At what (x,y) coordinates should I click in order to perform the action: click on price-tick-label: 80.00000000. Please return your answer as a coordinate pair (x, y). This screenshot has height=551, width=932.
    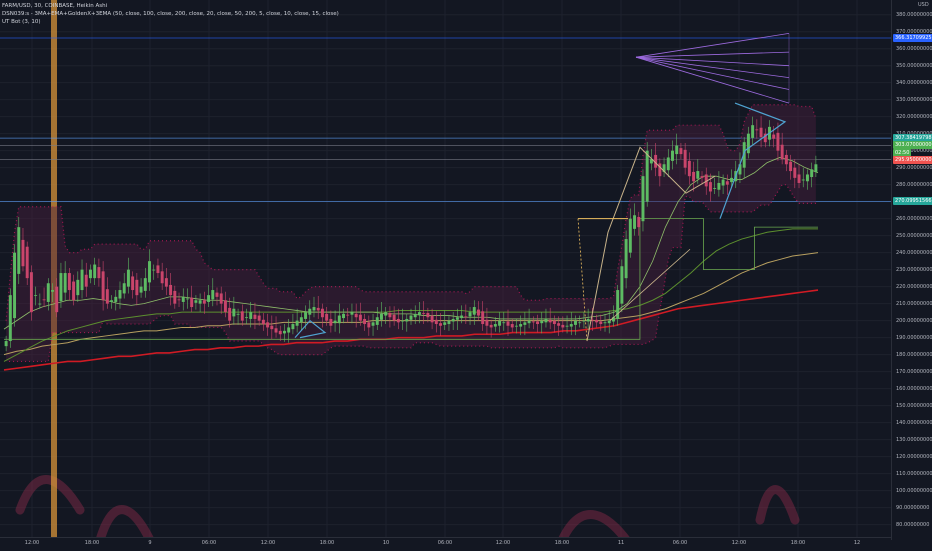
    Looking at the image, I should click on (913, 524).